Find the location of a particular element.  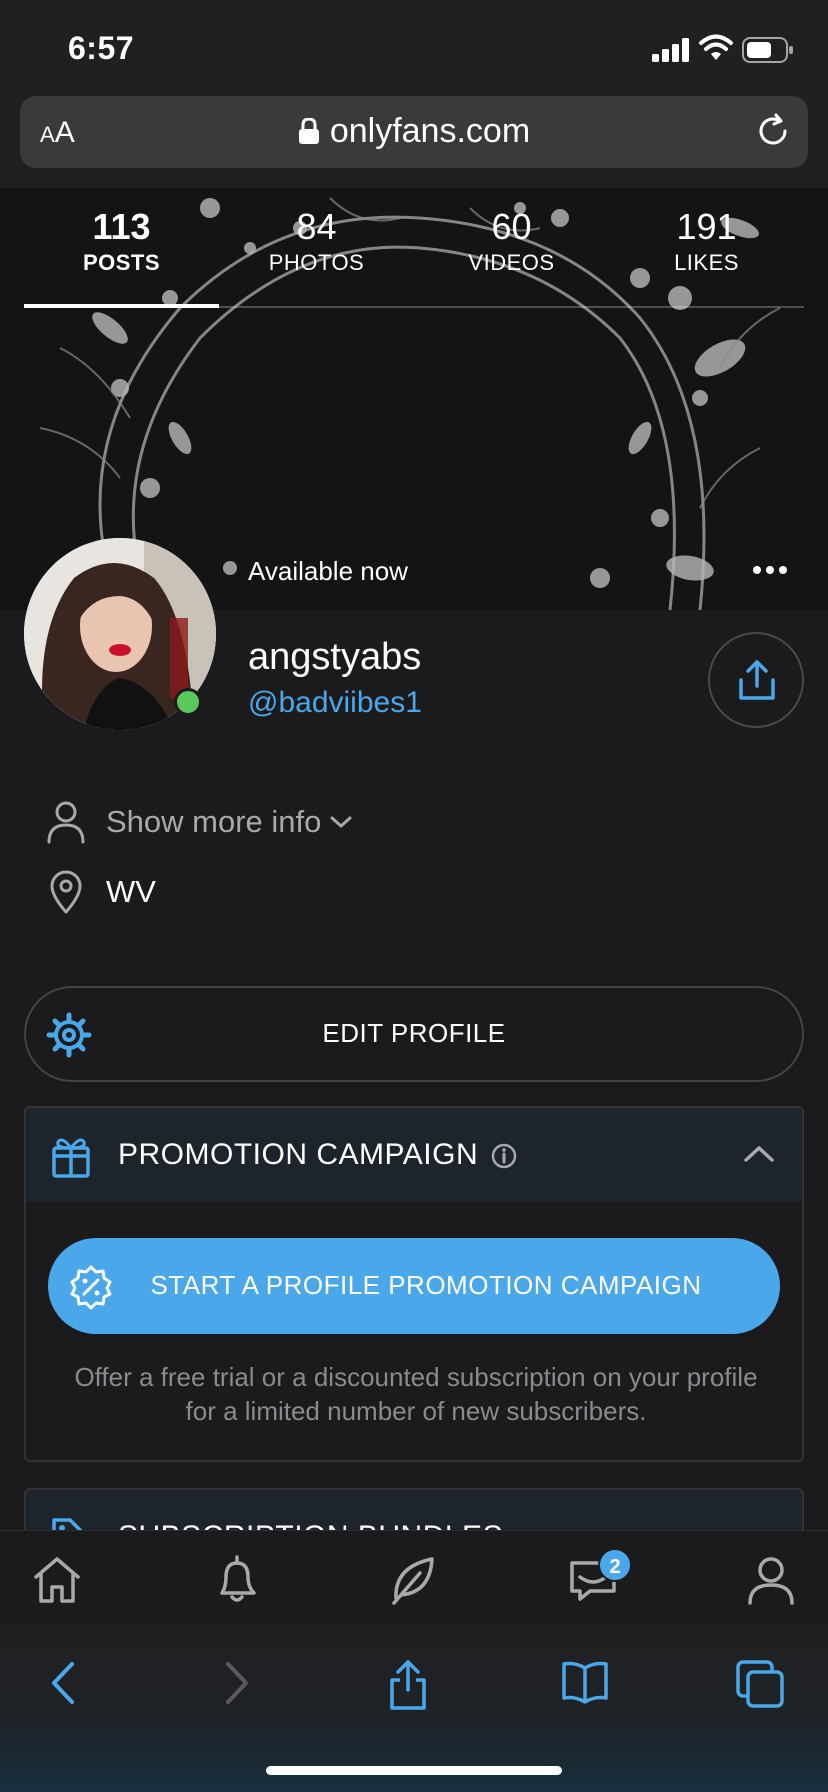

display-name: angstyabs is located at coordinates (335, 657).